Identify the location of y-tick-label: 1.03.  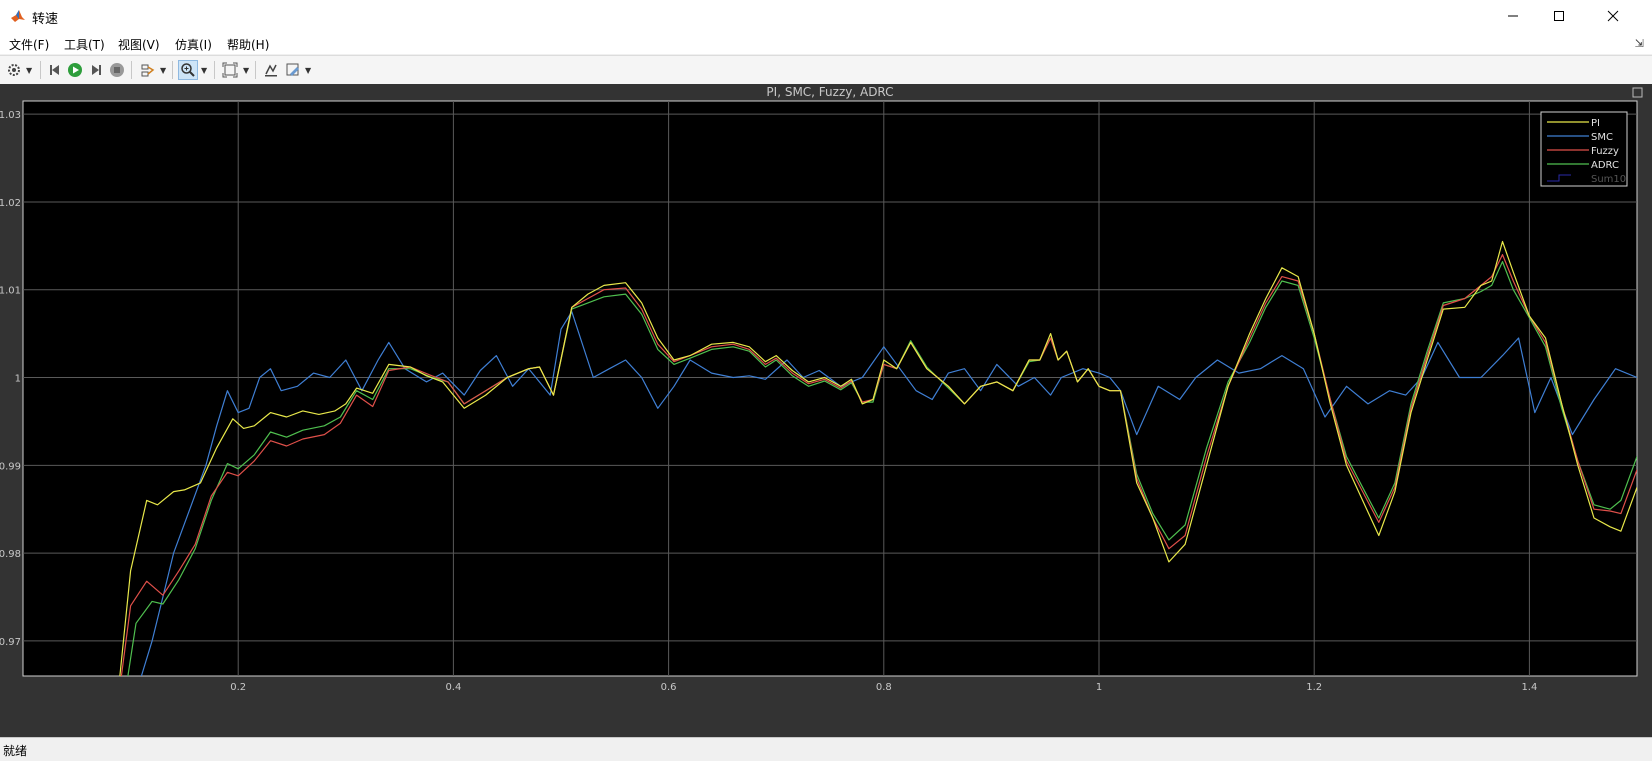
(10, 115).